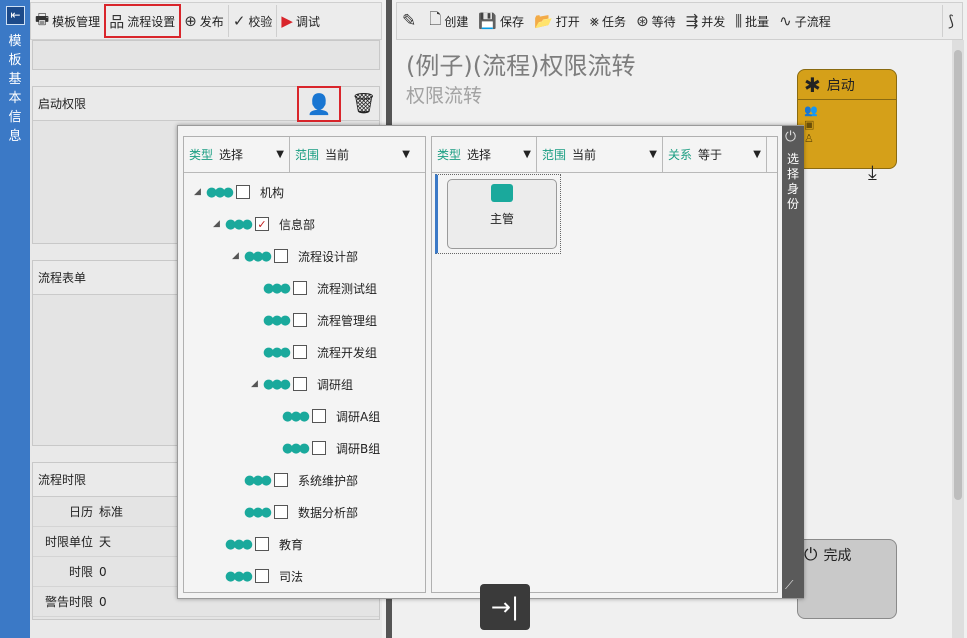 The image size is (967, 638). Describe the element at coordinates (328, 256) in the screenshot. I see `tree-node-label: 流程设计部` at that location.